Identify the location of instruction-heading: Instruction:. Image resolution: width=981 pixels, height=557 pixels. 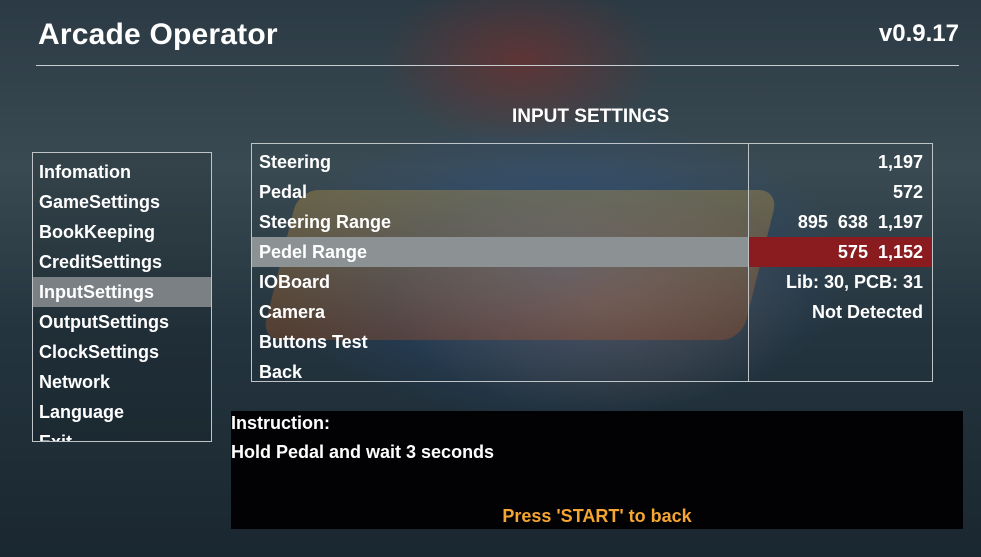
(280, 423).